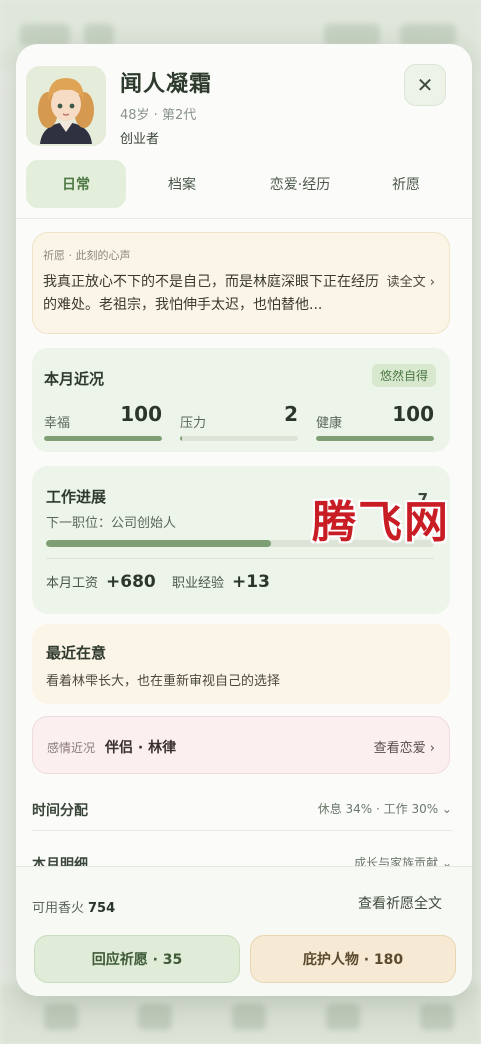 Image resolution: width=481 pixels, height=1044 pixels. I want to click on stat-happiness: 幸福 100, so click(103, 422).